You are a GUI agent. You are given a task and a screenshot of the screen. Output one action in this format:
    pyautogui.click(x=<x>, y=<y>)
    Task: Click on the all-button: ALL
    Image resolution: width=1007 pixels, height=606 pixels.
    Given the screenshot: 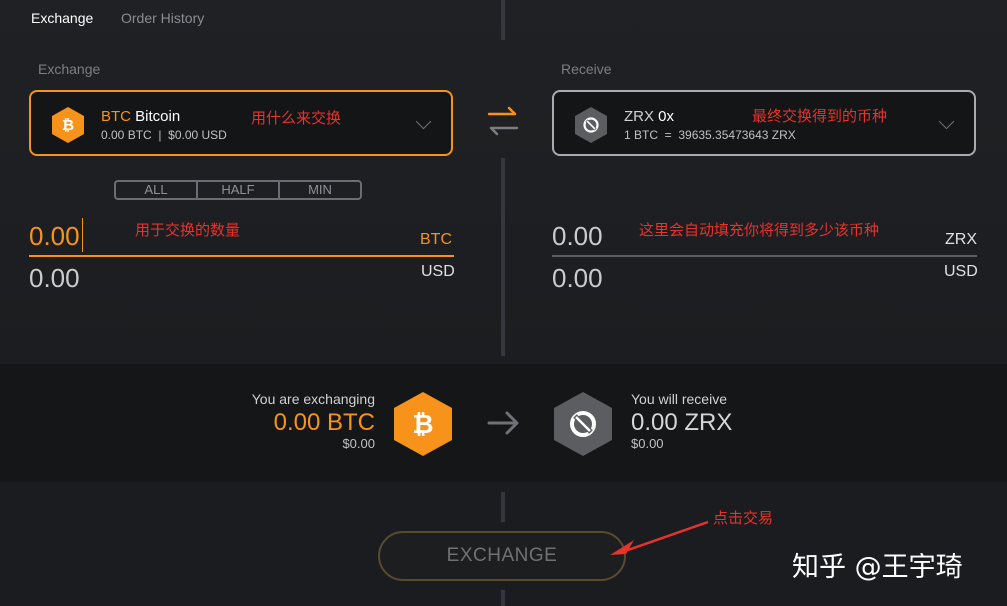 What is the action you would take?
    pyautogui.click(x=156, y=190)
    